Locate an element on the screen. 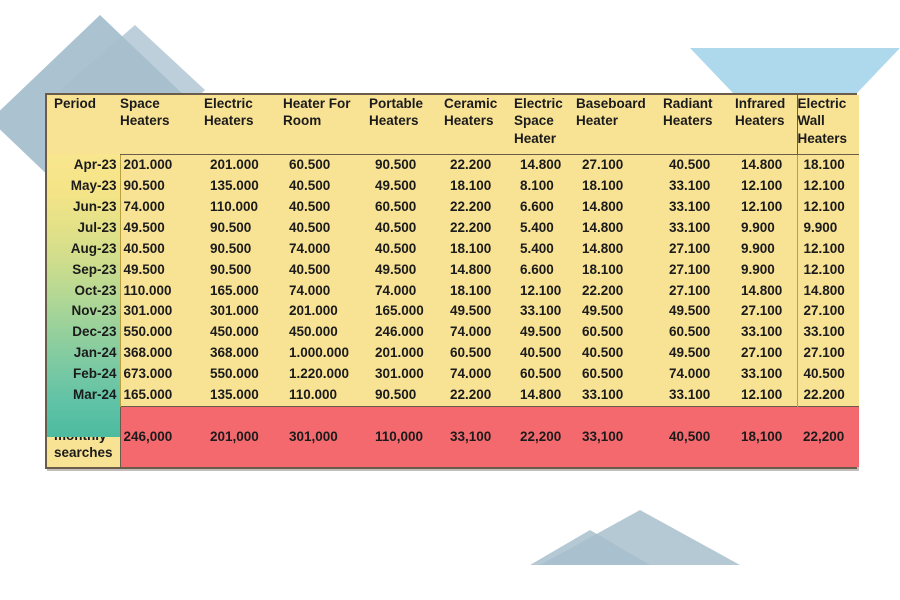  header-electric-space-heater: Electric Space Heater is located at coordinates (545, 125).